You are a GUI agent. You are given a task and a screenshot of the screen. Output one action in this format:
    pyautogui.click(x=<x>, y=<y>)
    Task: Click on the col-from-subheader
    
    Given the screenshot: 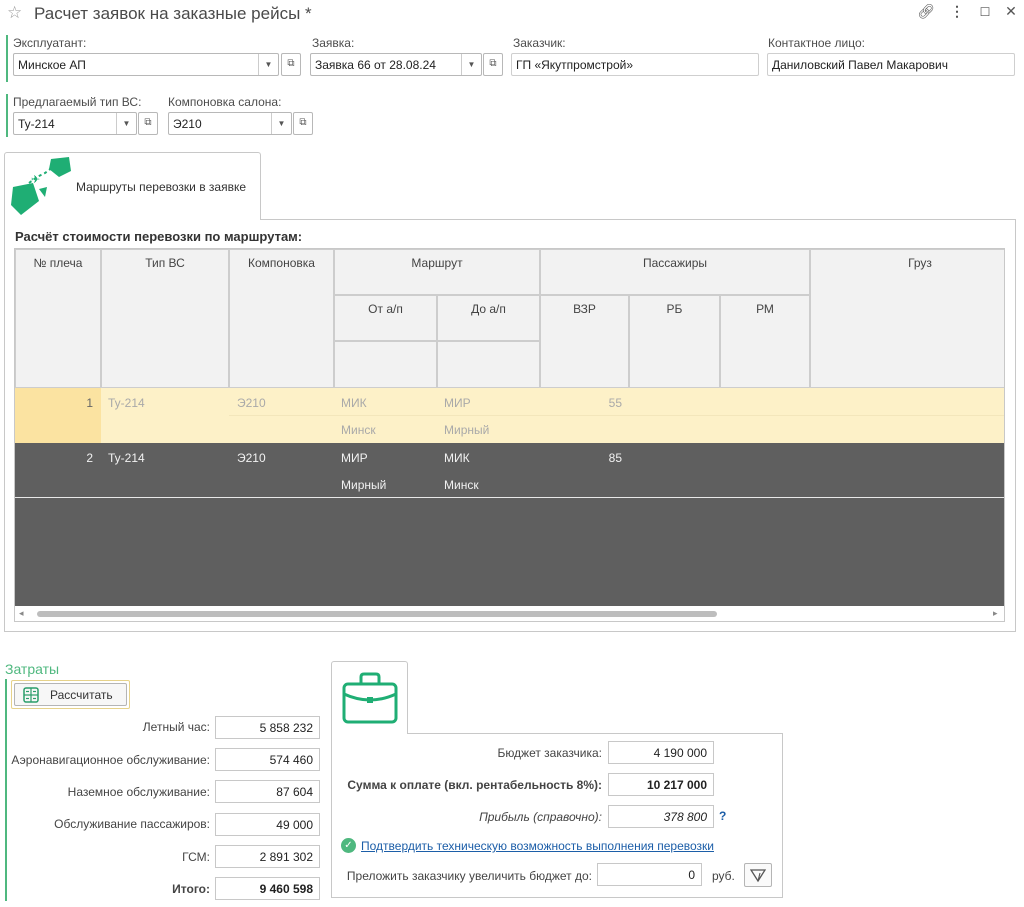 What is the action you would take?
    pyautogui.click(x=385, y=364)
    